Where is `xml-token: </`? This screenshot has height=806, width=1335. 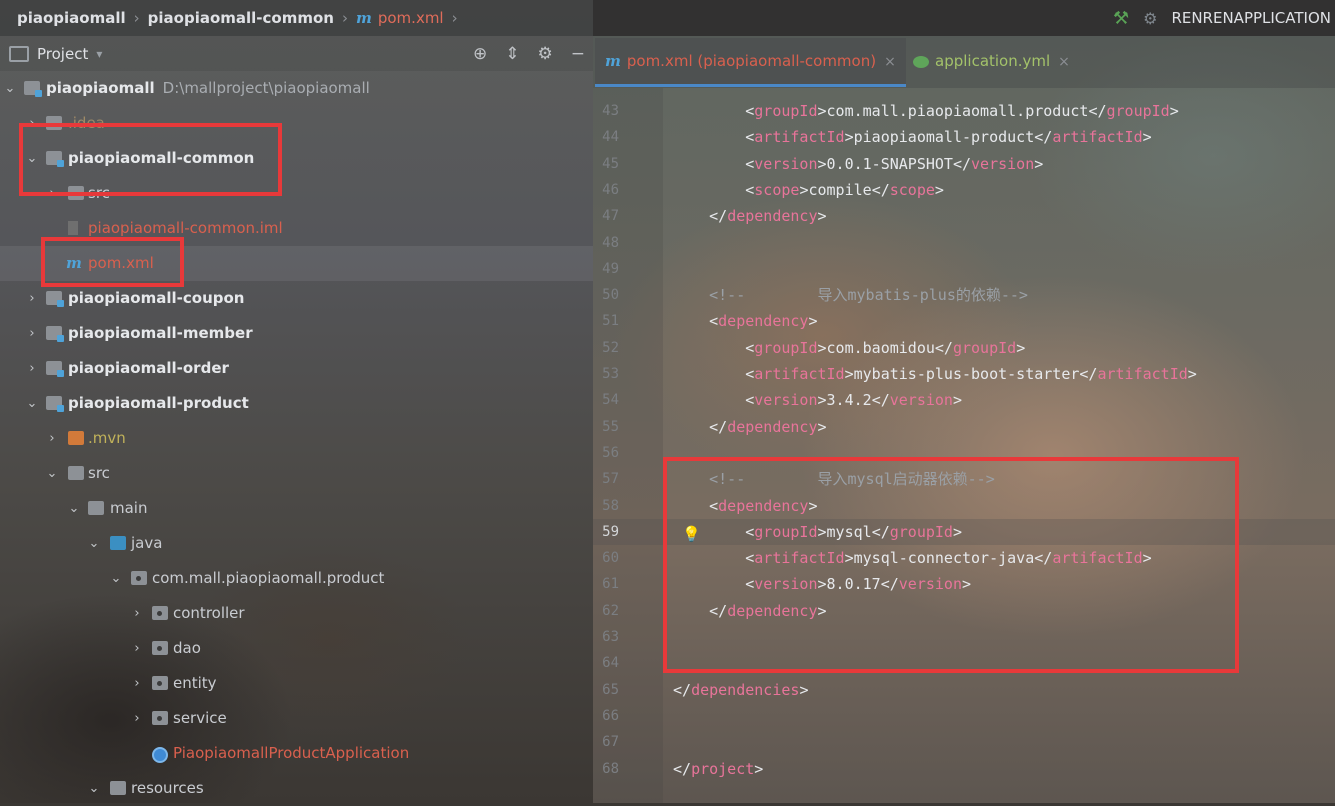 xml-token: </ is located at coordinates (1043, 137).